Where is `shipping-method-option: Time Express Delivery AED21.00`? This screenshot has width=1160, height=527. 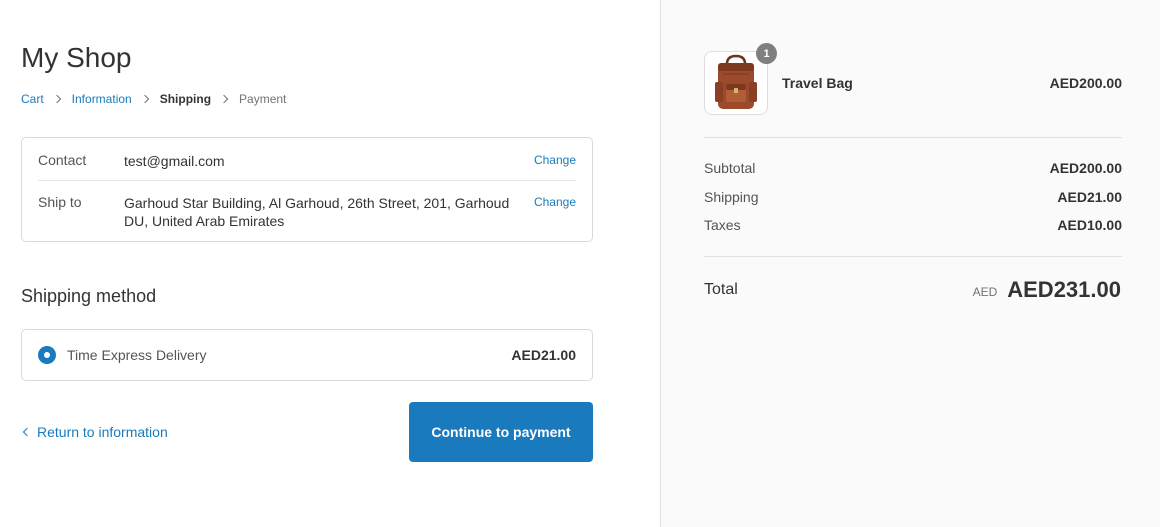 shipping-method-option: Time Express Delivery AED21.00 is located at coordinates (307, 355).